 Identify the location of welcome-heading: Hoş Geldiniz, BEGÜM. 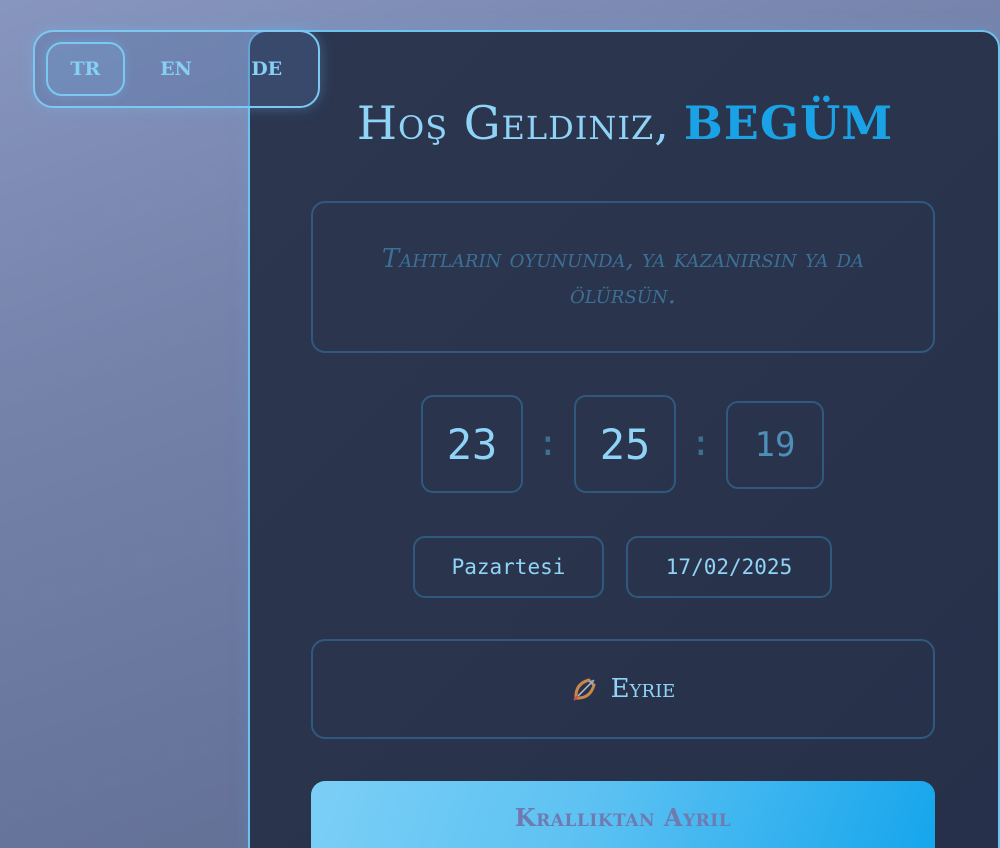
(625, 123).